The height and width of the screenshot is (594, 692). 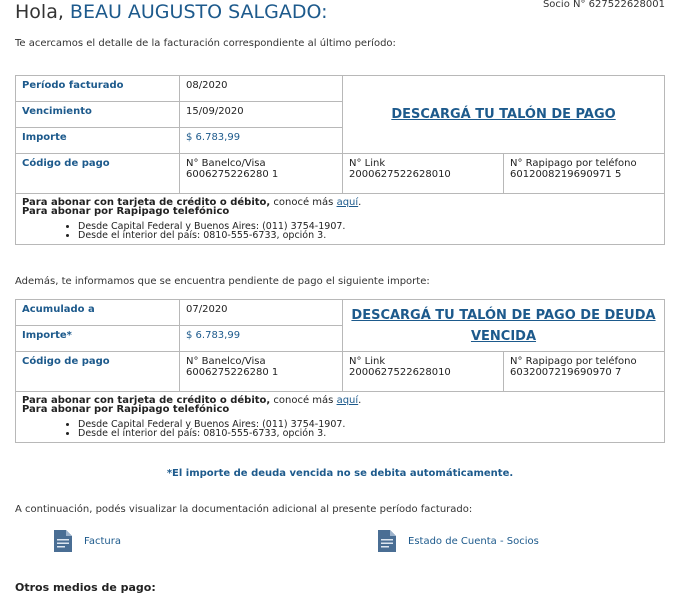 I want to click on vencimiento-value: 15/09/2020, so click(x=261, y=114).